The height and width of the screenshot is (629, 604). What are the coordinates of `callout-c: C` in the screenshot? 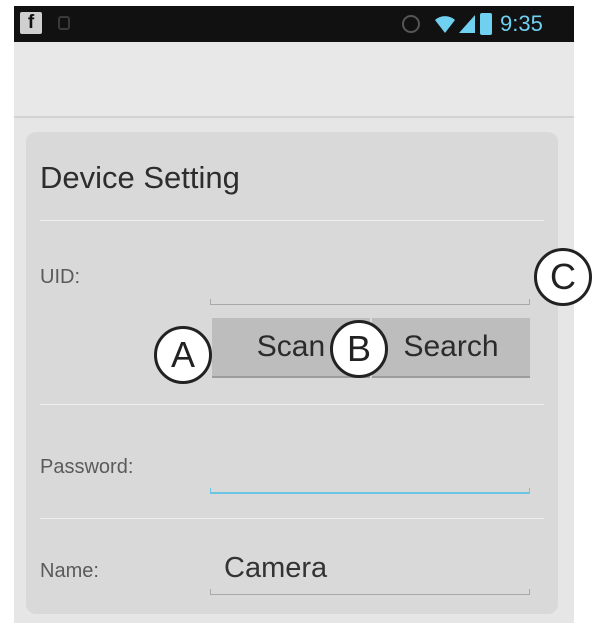 It's located at (563, 277).